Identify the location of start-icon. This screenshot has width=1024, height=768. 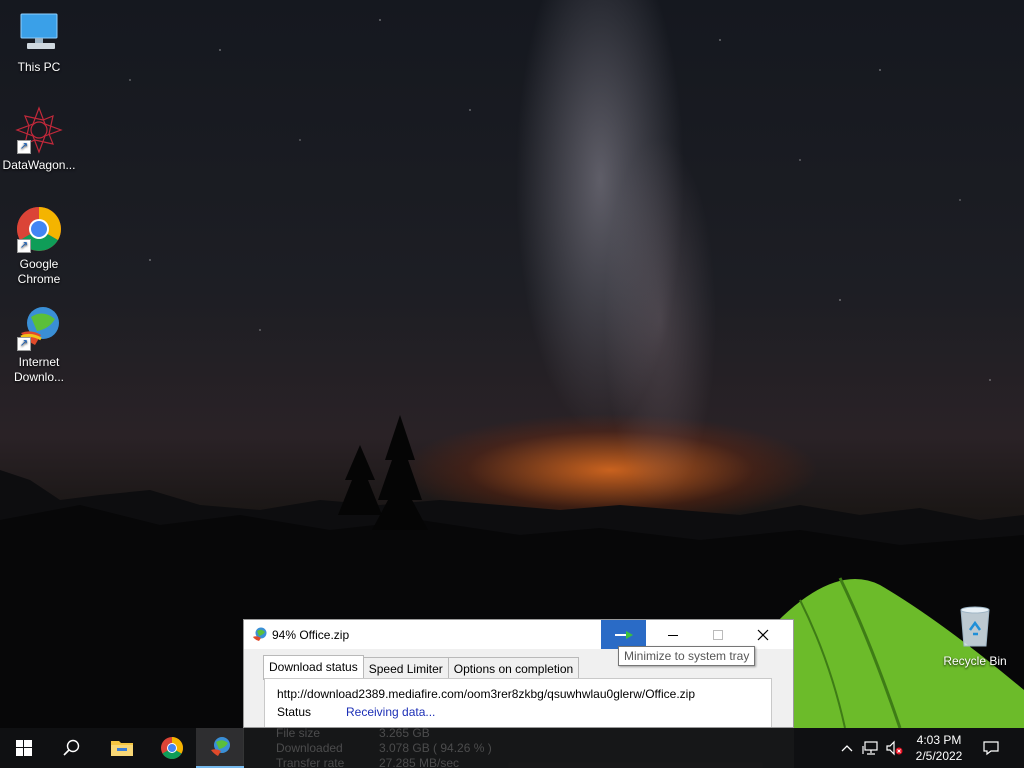
(24, 748).